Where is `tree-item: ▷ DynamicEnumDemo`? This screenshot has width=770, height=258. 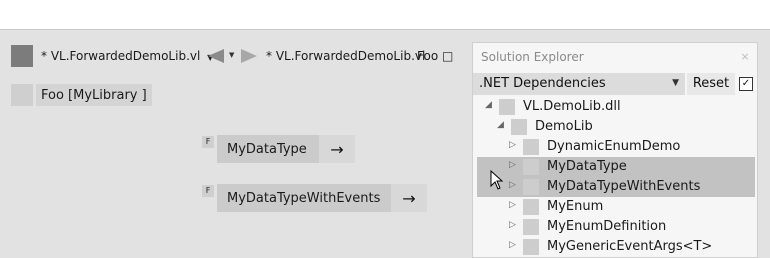 tree-item: ▷ DynamicEnumDemo is located at coordinates (616, 147).